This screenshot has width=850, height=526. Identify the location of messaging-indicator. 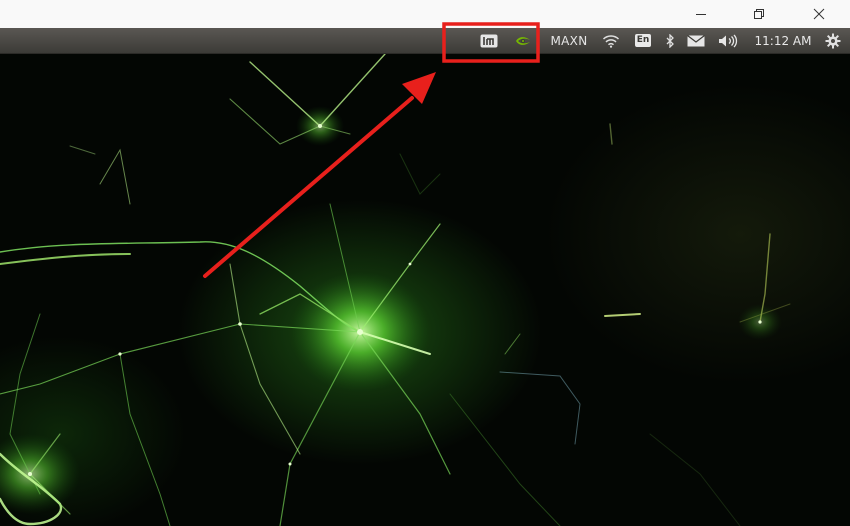
(696, 40).